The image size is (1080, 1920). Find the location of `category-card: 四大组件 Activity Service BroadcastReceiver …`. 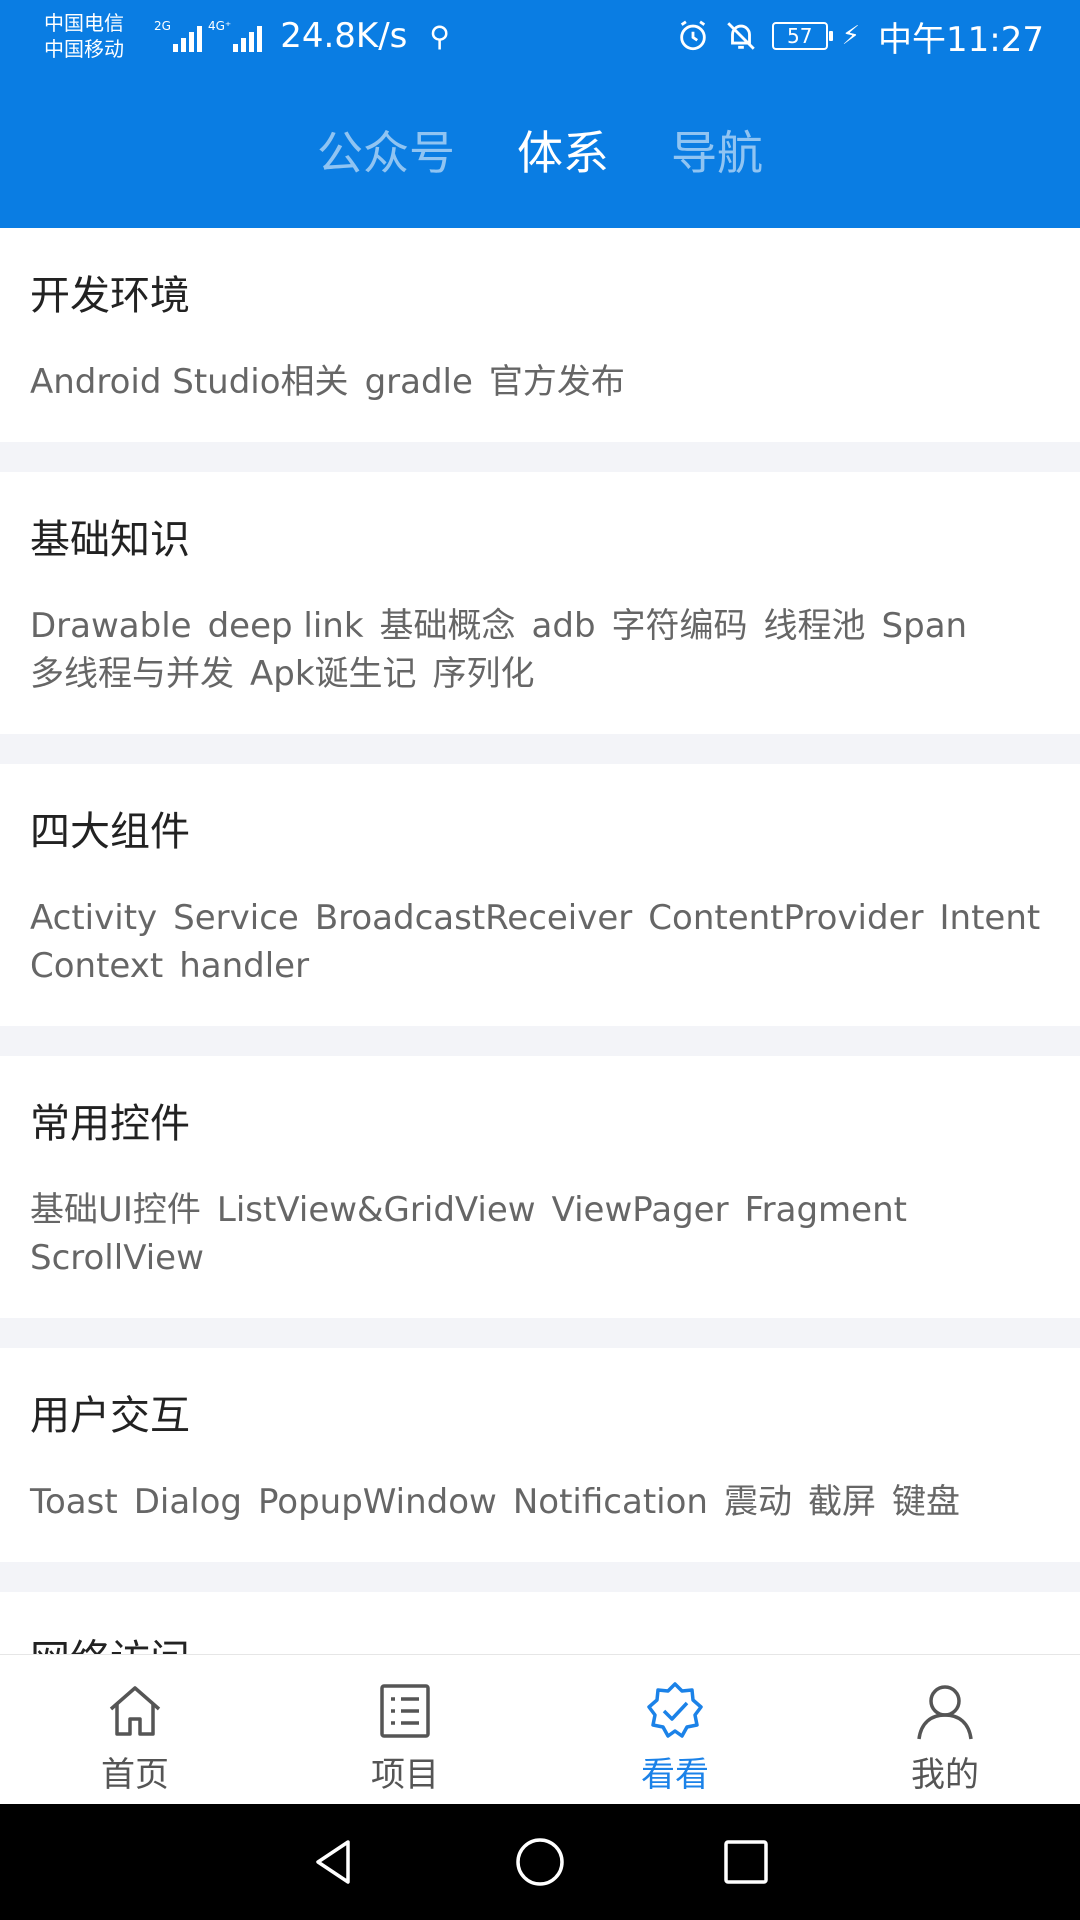

category-card: 四大组件 Activity Service BroadcastReceiver … is located at coordinates (540, 895).